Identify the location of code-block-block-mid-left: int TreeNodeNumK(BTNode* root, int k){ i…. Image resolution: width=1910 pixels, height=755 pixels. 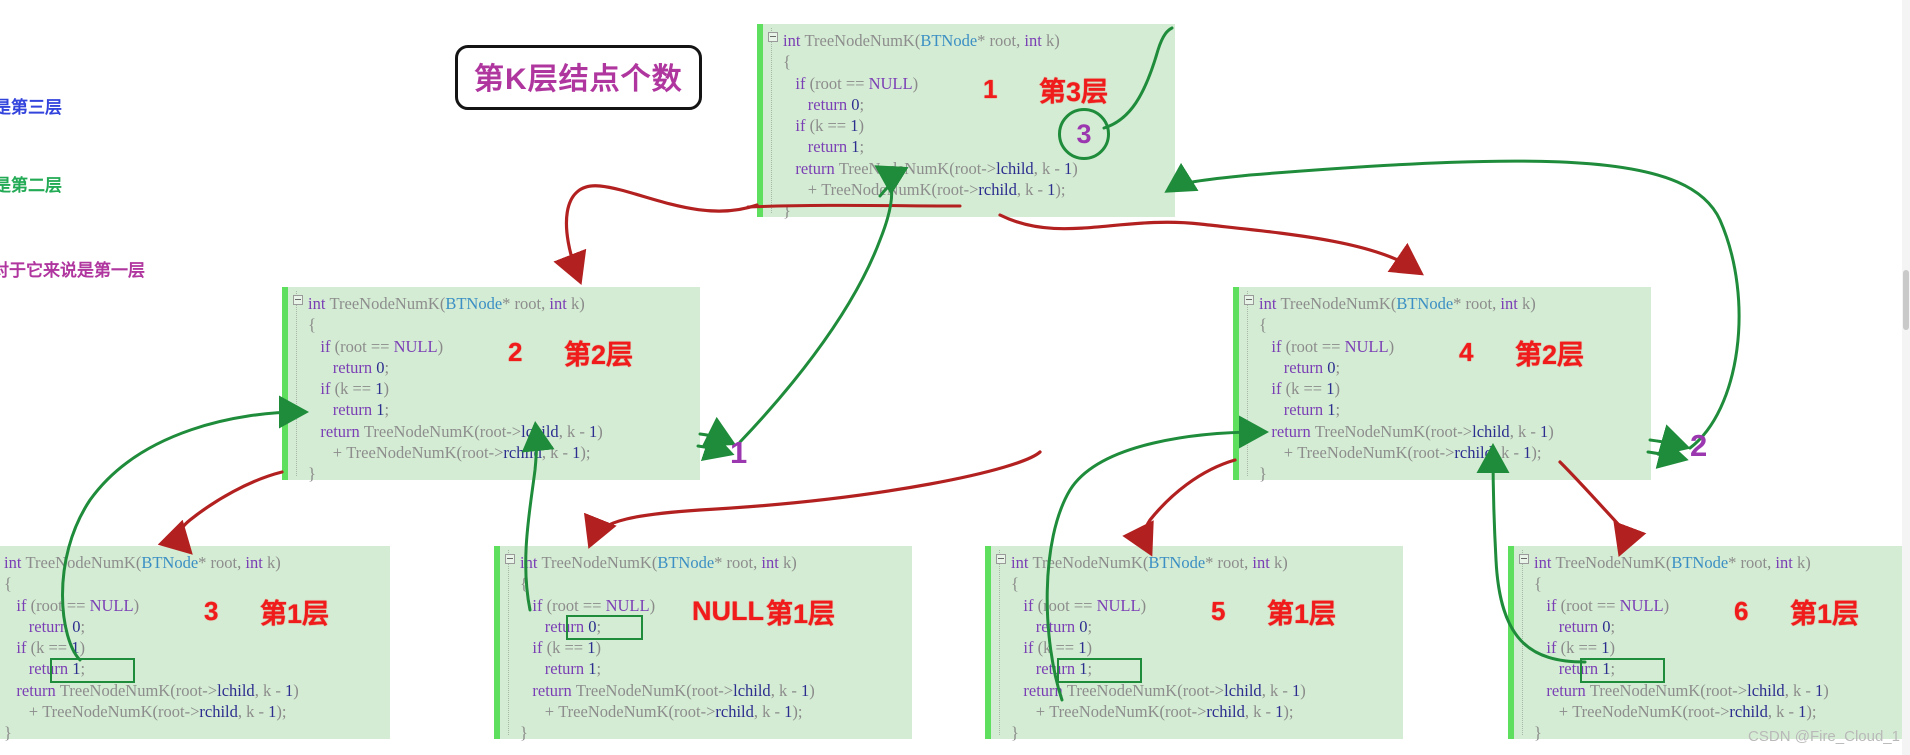
(491, 385).